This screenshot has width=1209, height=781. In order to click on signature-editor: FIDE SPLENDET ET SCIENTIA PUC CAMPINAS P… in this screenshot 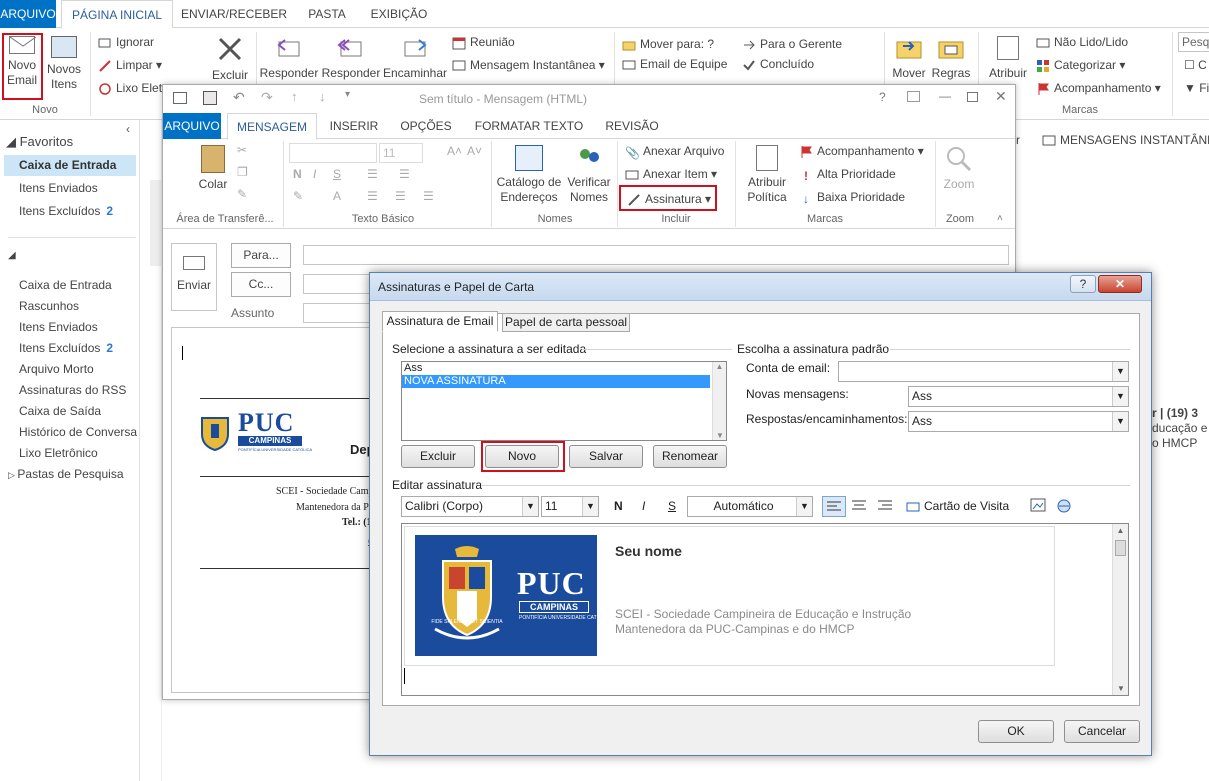, I will do `click(765, 609)`.